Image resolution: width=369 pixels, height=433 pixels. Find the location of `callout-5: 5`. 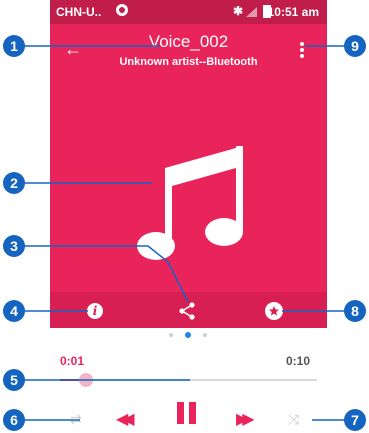

callout-5: 5 is located at coordinates (14, 380).